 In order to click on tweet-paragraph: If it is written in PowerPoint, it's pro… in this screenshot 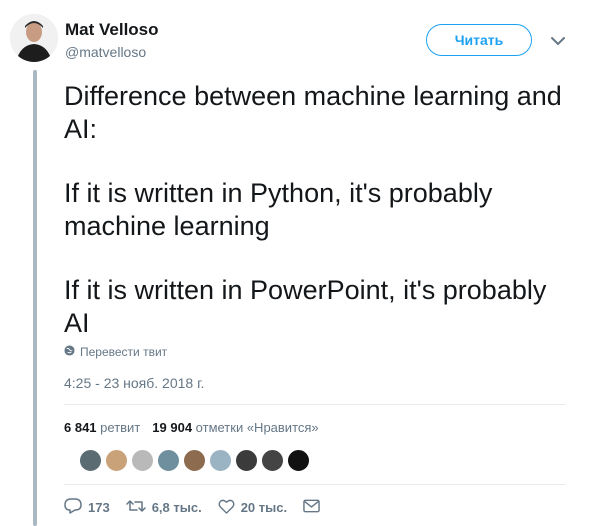, I will do `click(305, 306)`.